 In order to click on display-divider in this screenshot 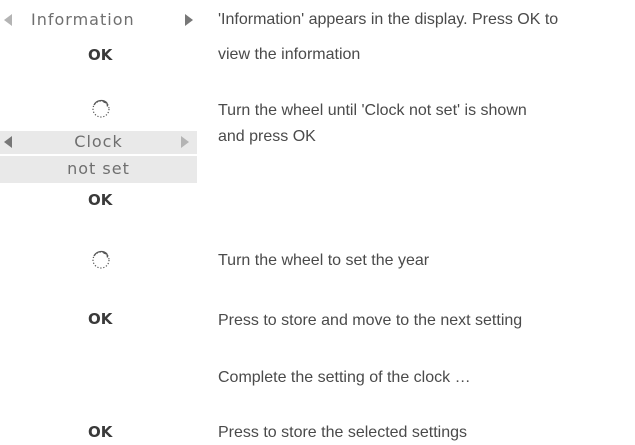, I will do `click(98, 155)`.